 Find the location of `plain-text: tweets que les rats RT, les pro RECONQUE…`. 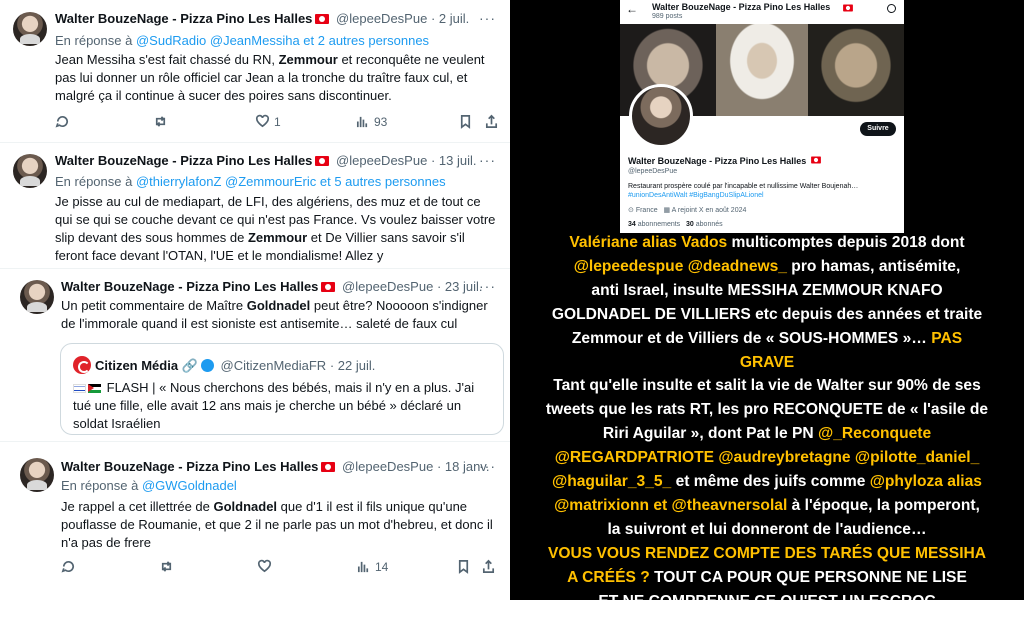

plain-text: tweets que les rats RT, les pro RECONQUE… is located at coordinates (767, 410).